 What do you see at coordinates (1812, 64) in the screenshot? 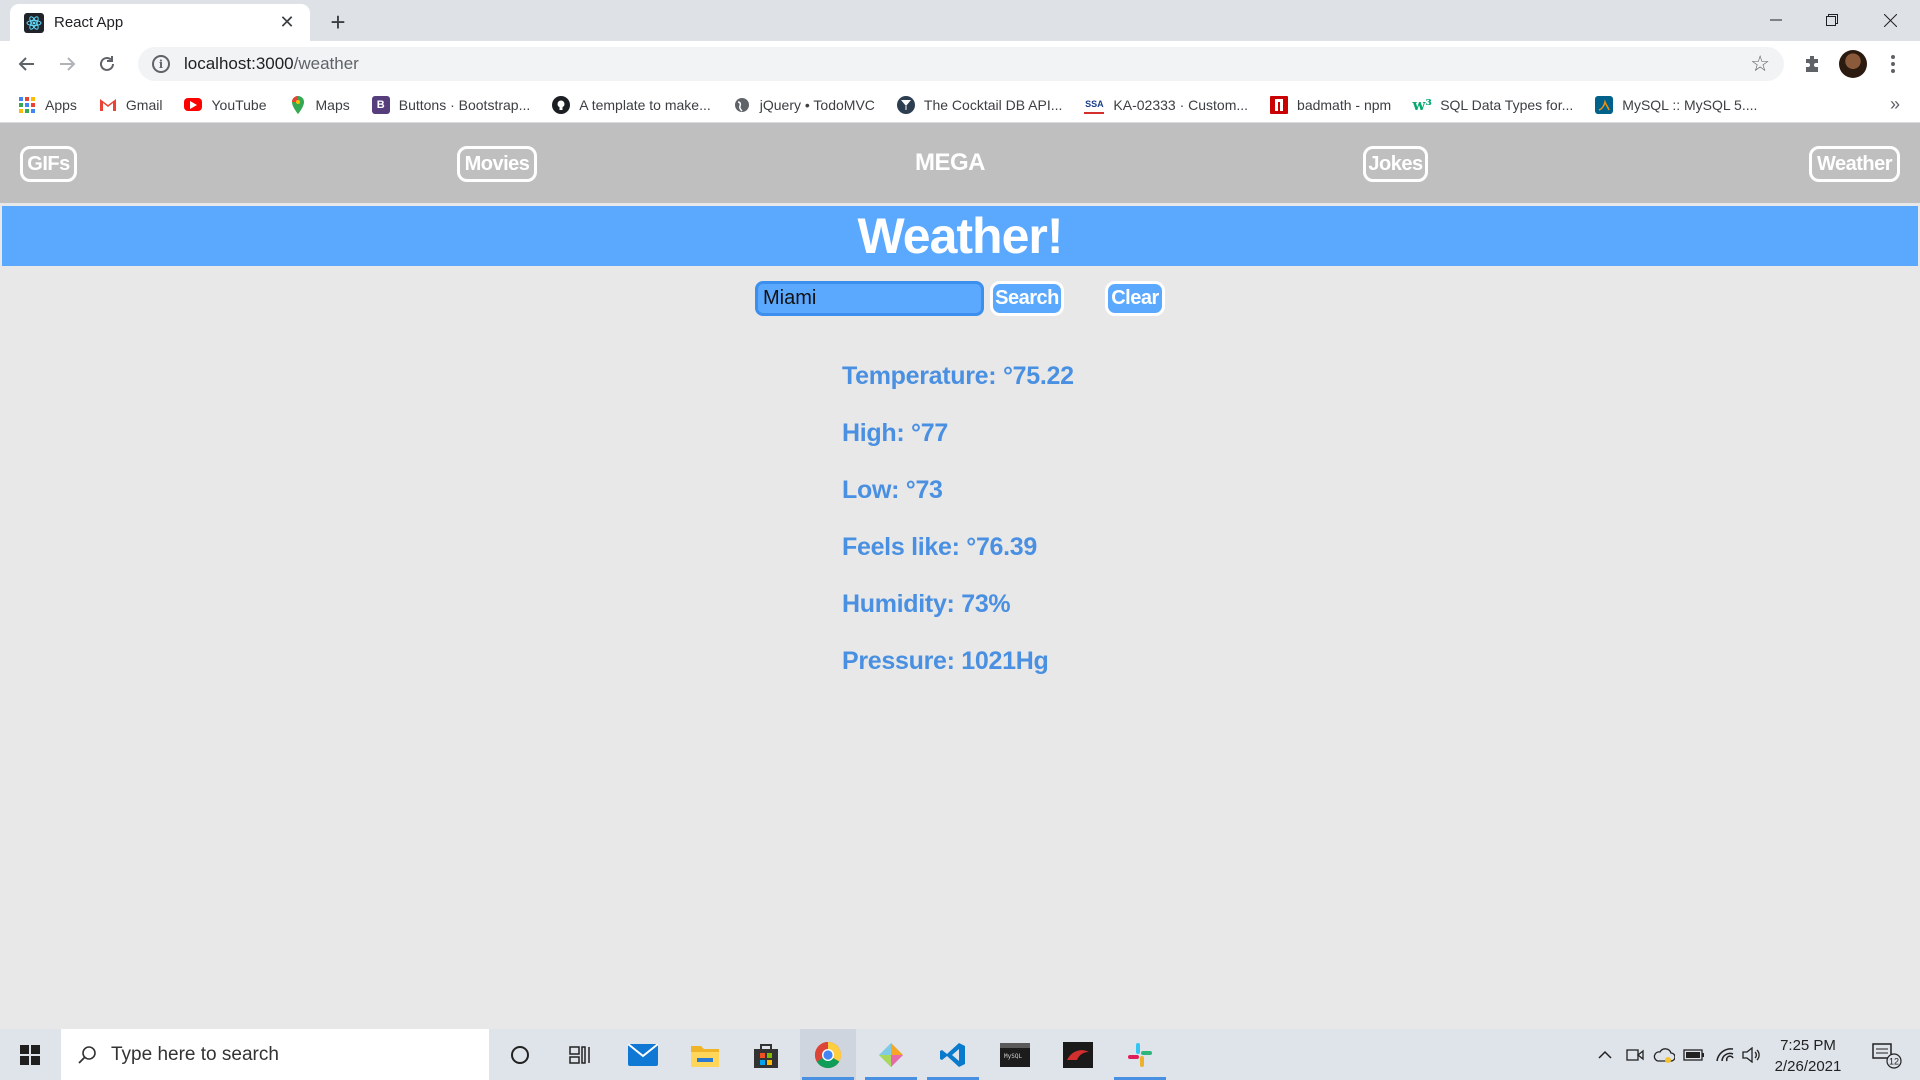
I see `extensions-icon` at bounding box center [1812, 64].